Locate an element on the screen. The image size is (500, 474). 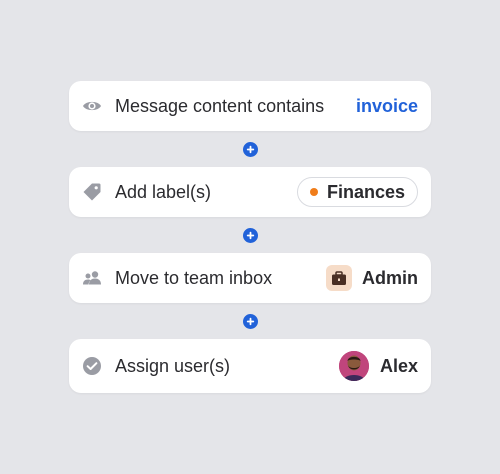
check-circle-icon is located at coordinates (92, 366).